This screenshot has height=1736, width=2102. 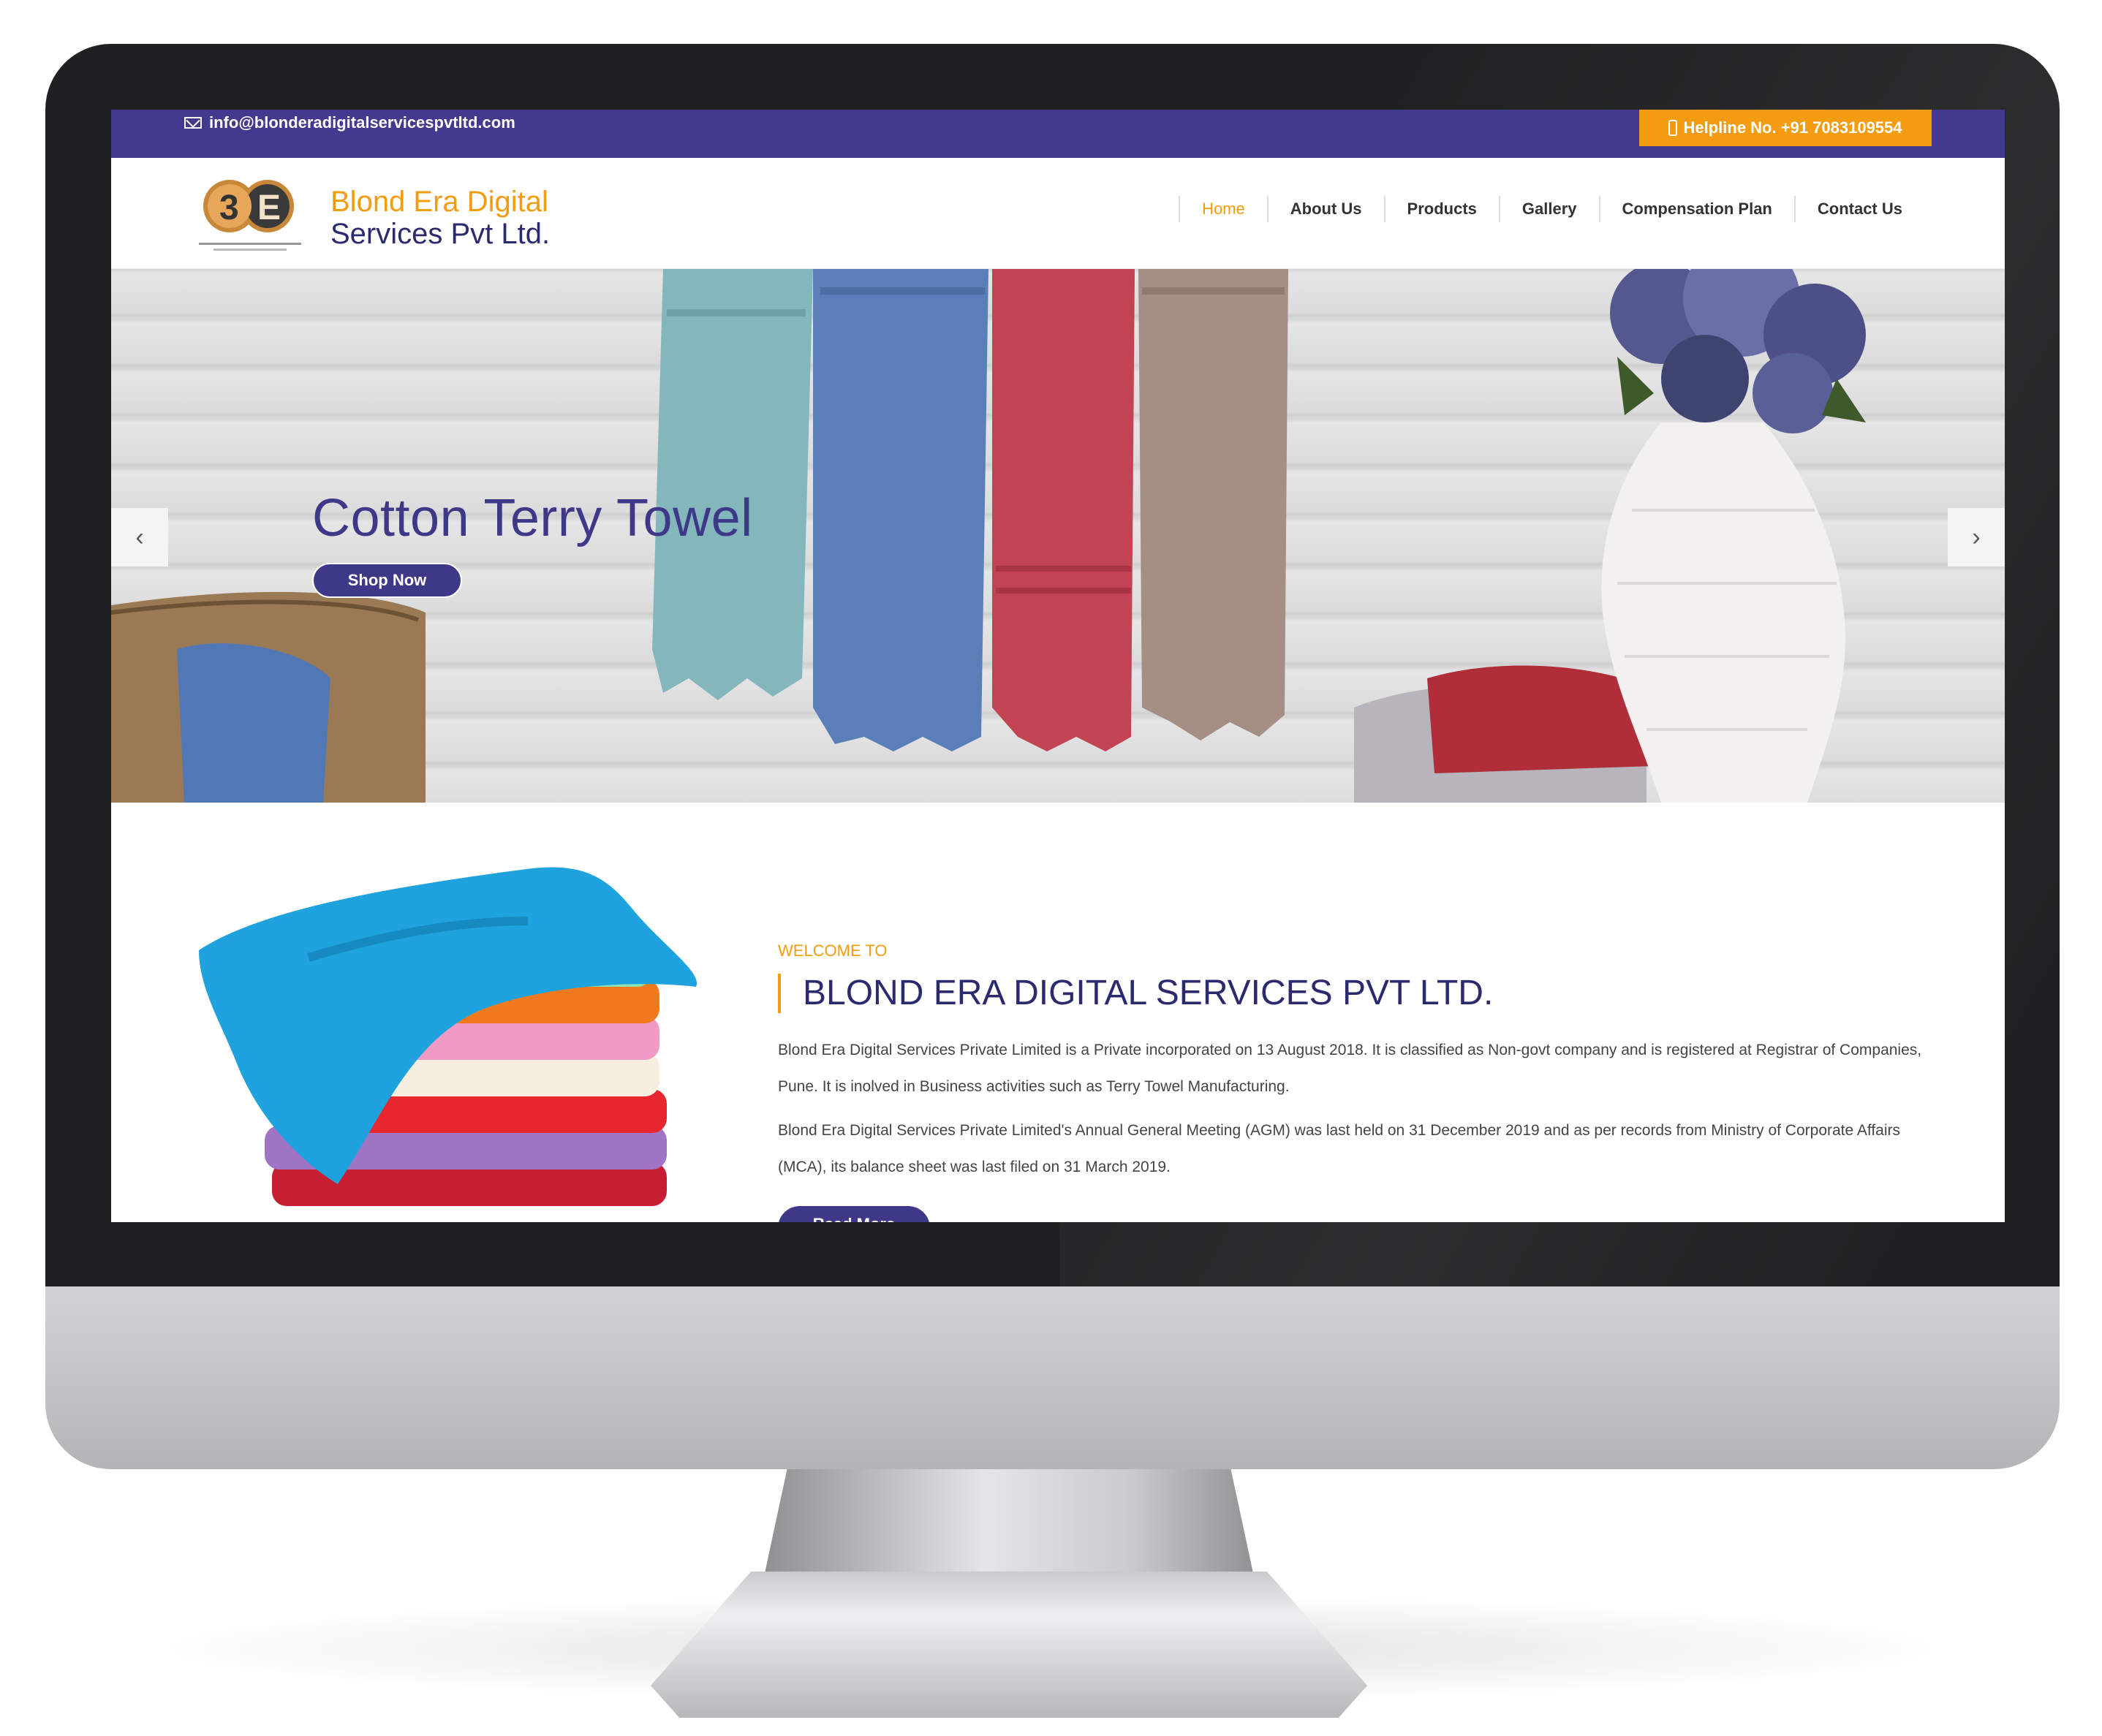 I want to click on slider-next-button: ›, so click(x=1976, y=537).